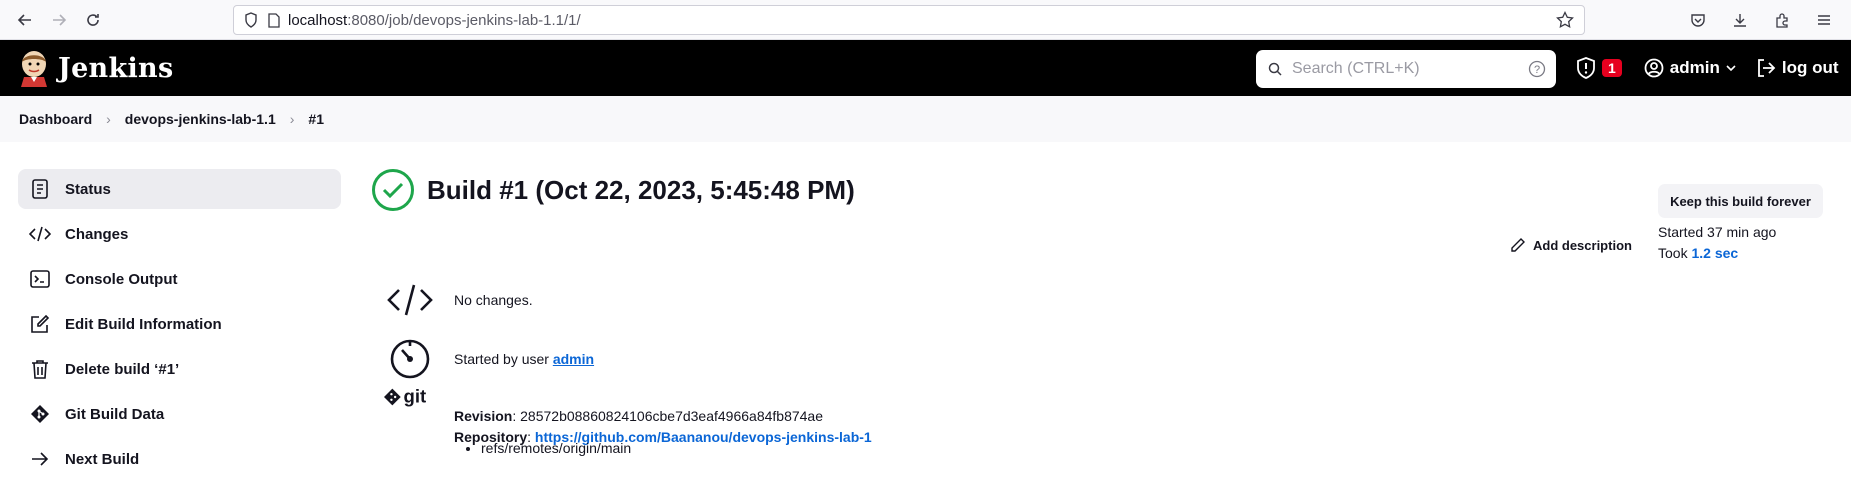  Describe the element at coordinates (179, 279) in the screenshot. I see `sidebar-item-console-output: Console Output` at that location.